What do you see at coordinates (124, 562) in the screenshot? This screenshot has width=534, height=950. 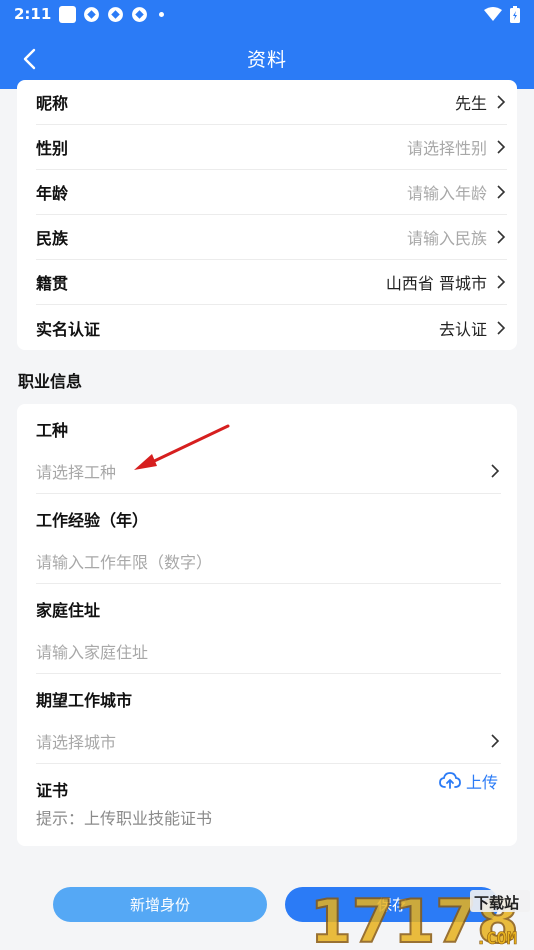 I see `experience-placeholder: 请输入工作年限（数字）` at bounding box center [124, 562].